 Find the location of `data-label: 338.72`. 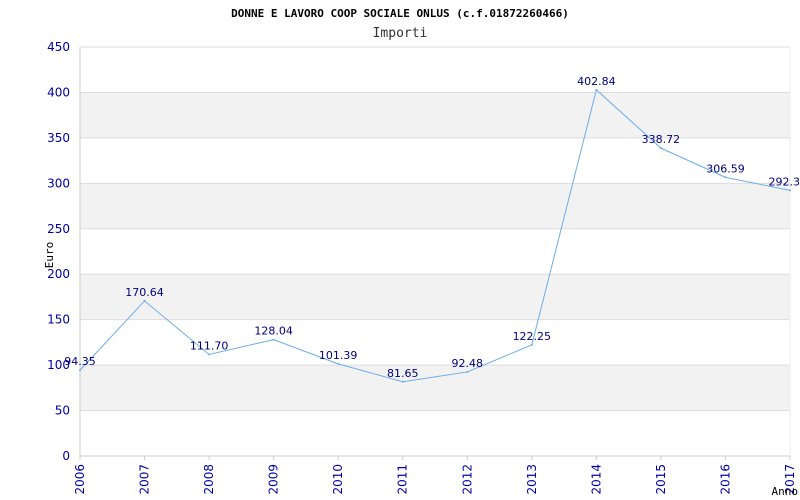

data-label: 338.72 is located at coordinates (661, 139).